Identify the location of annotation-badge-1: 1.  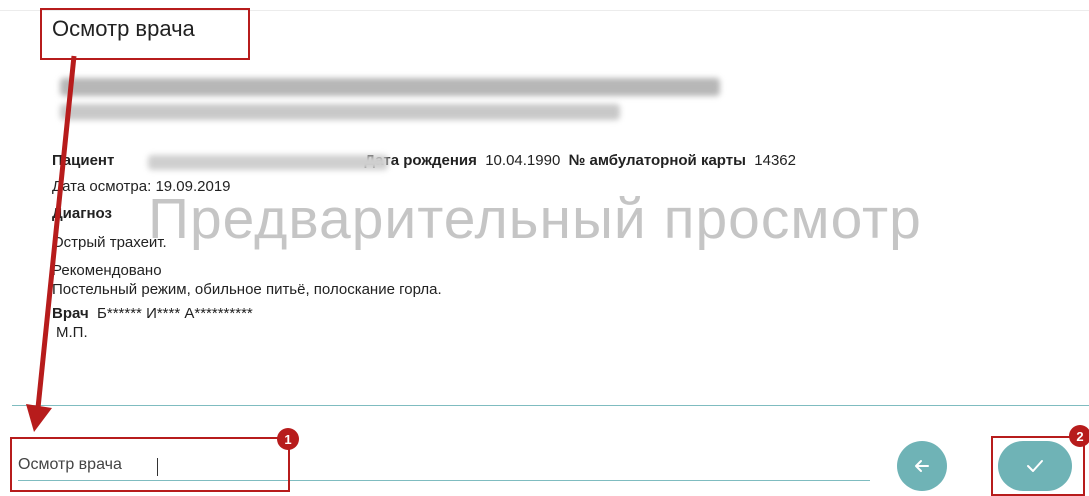
(288, 439).